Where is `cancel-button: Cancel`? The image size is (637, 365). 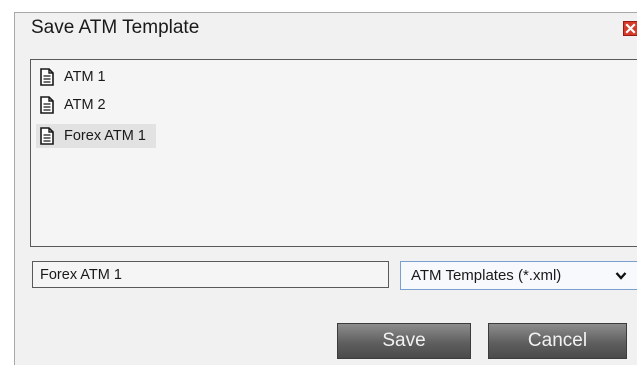
cancel-button: Cancel is located at coordinates (557, 341).